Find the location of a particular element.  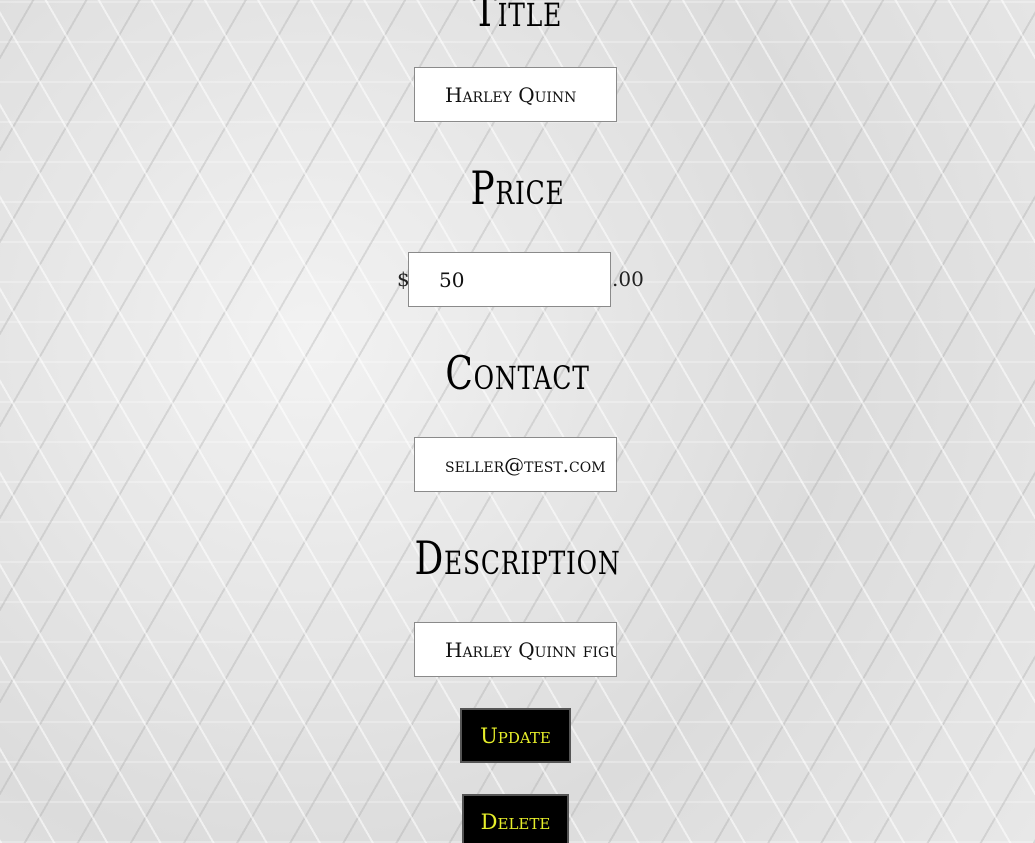

price-input is located at coordinates (509, 279).